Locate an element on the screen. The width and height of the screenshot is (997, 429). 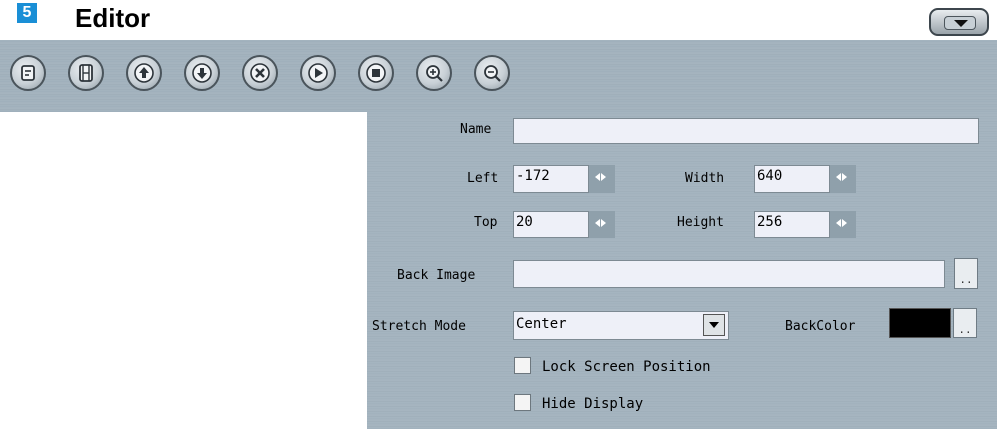
zoom-out-button is located at coordinates (492, 73).